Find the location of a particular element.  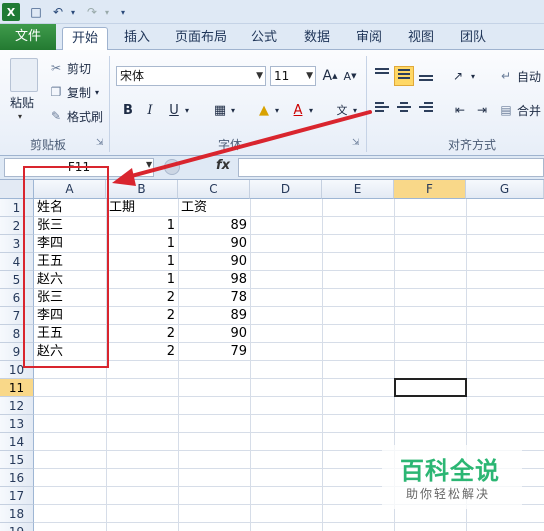

cell-b2: 1 is located at coordinates (140, 226).